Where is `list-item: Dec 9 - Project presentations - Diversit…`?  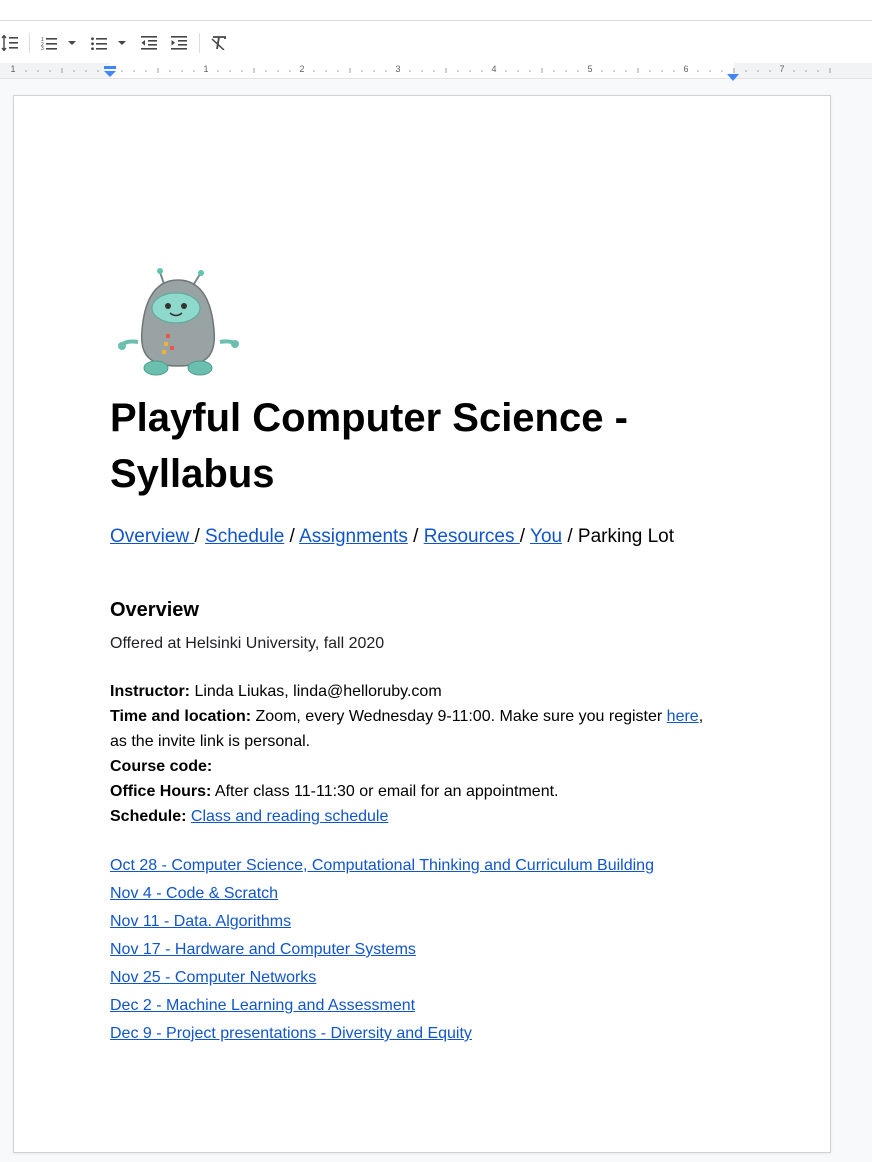 list-item: Dec 9 - Project presentations - Diversit… is located at coordinates (382, 1034).